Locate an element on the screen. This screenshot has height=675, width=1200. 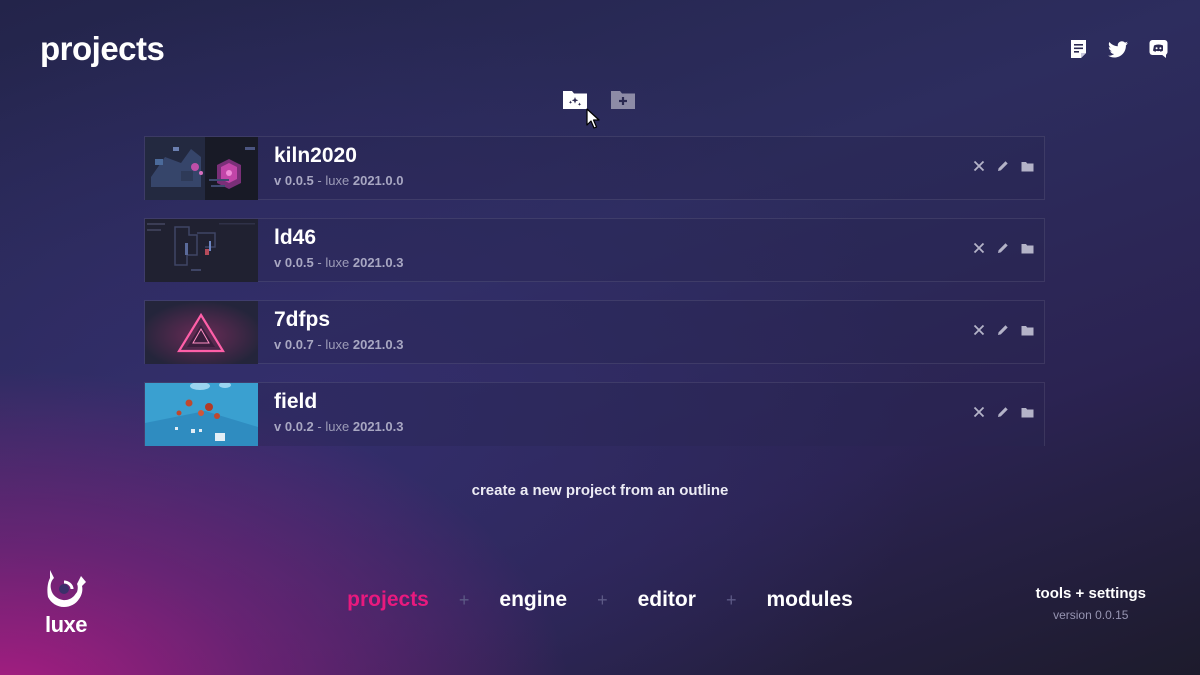
project-row: kiln2020 v 0.0.5 - luxe 2021.0.0 is located at coordinates (594, 168).